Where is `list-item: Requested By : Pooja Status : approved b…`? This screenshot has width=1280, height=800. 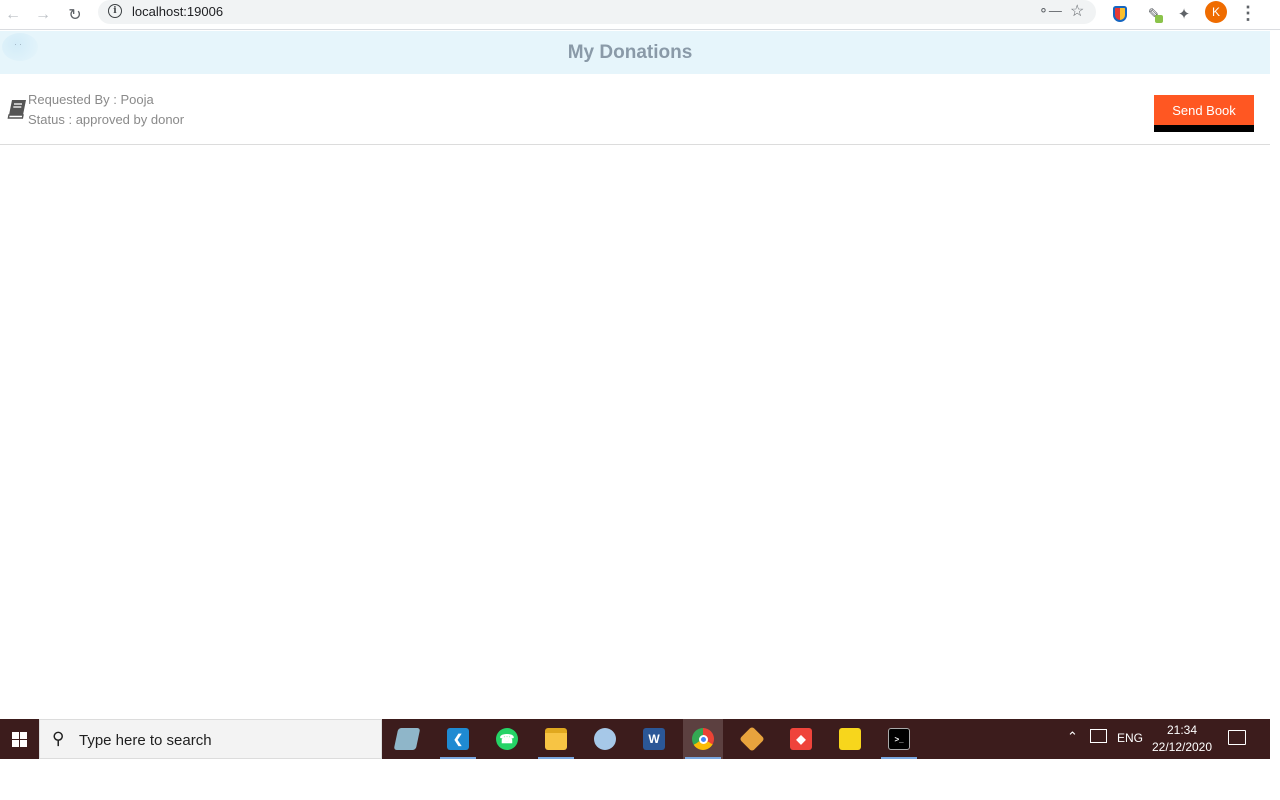 list-item: Requested By : Pooja Status : approved b… is located at coordinates (635, 109).